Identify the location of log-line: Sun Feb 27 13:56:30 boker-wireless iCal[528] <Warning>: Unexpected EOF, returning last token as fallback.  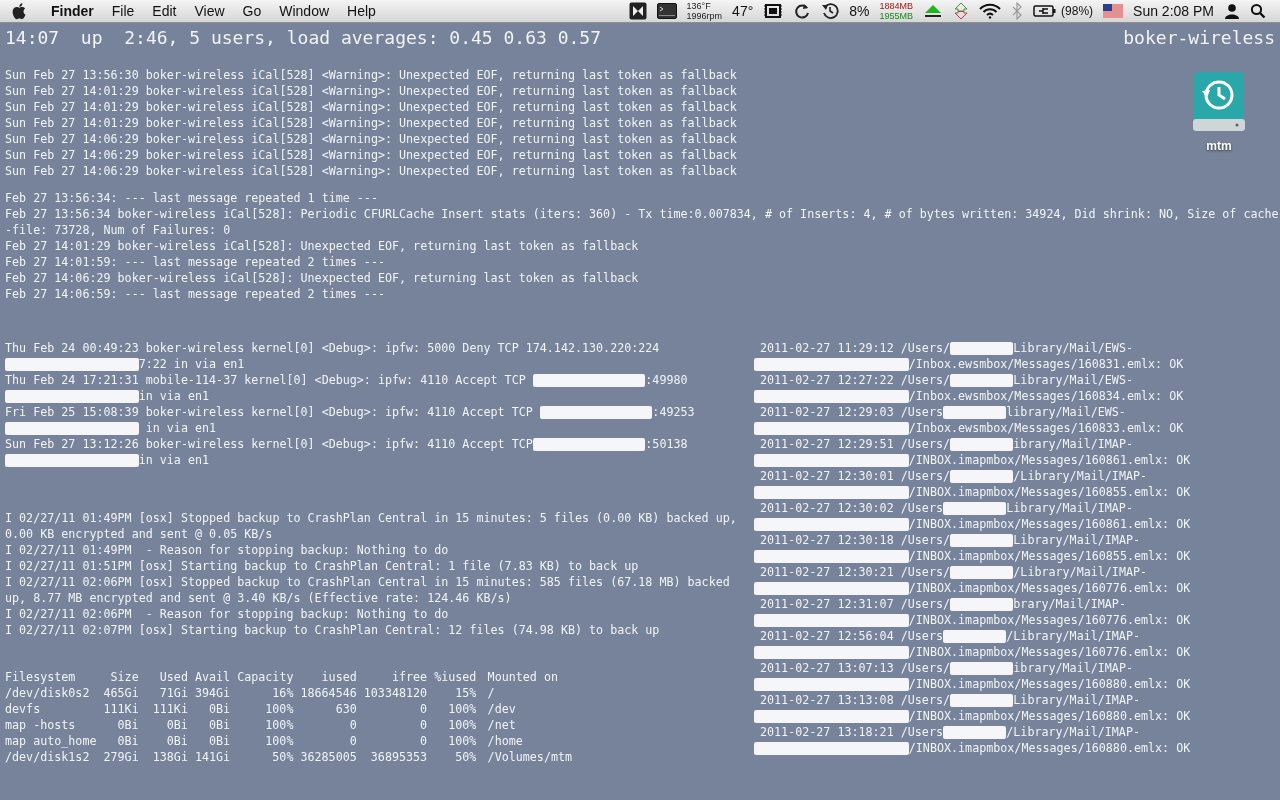
(371, 75).